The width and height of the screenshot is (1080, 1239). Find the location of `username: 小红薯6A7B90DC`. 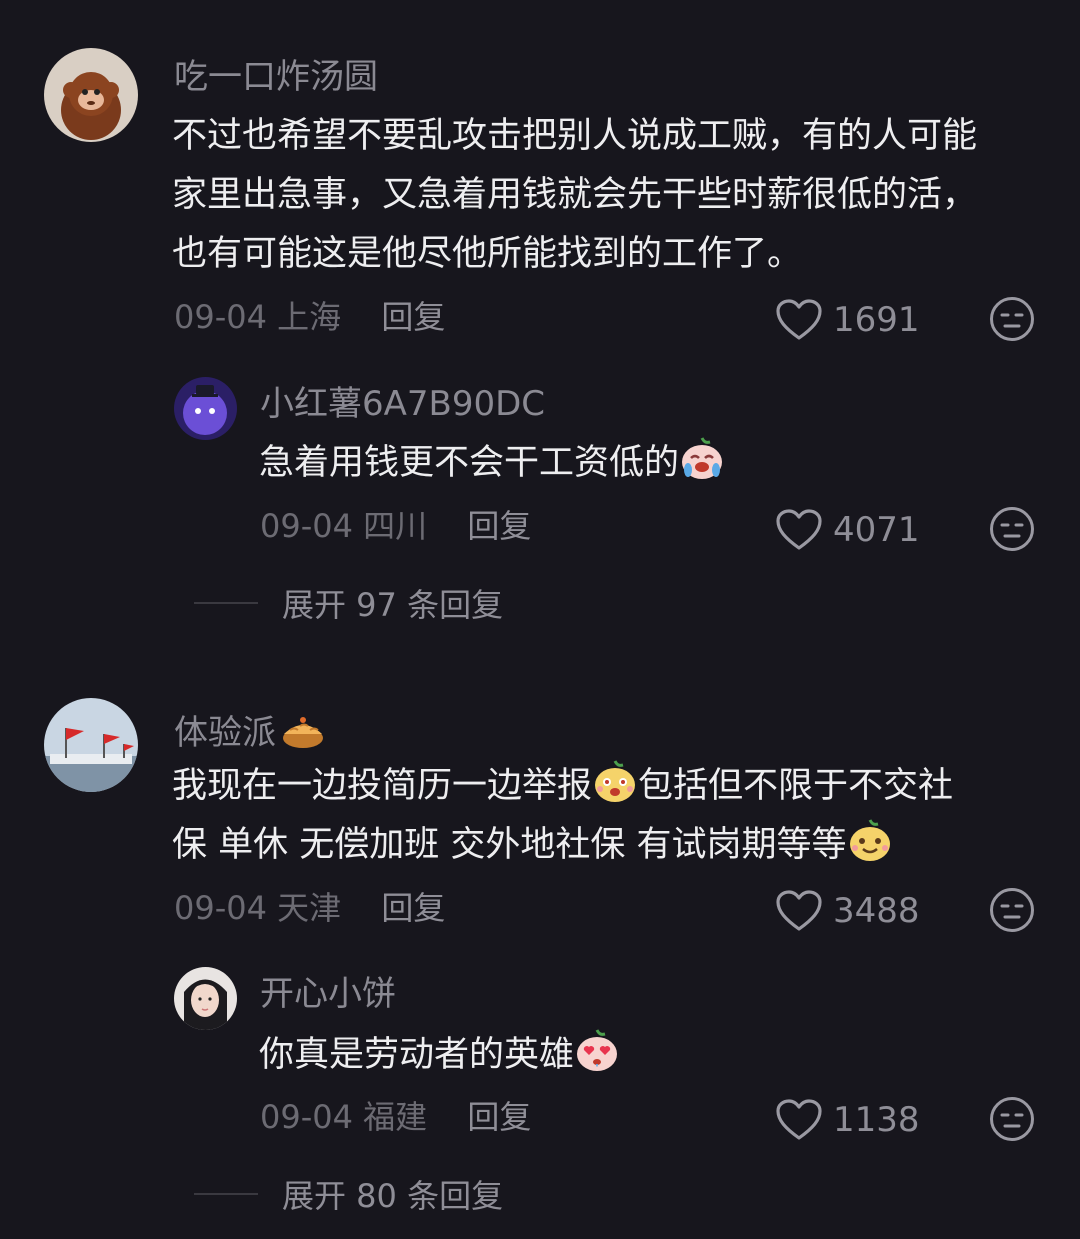

username: 小红薯6A7B90DC is located at coordinates (402, 404).